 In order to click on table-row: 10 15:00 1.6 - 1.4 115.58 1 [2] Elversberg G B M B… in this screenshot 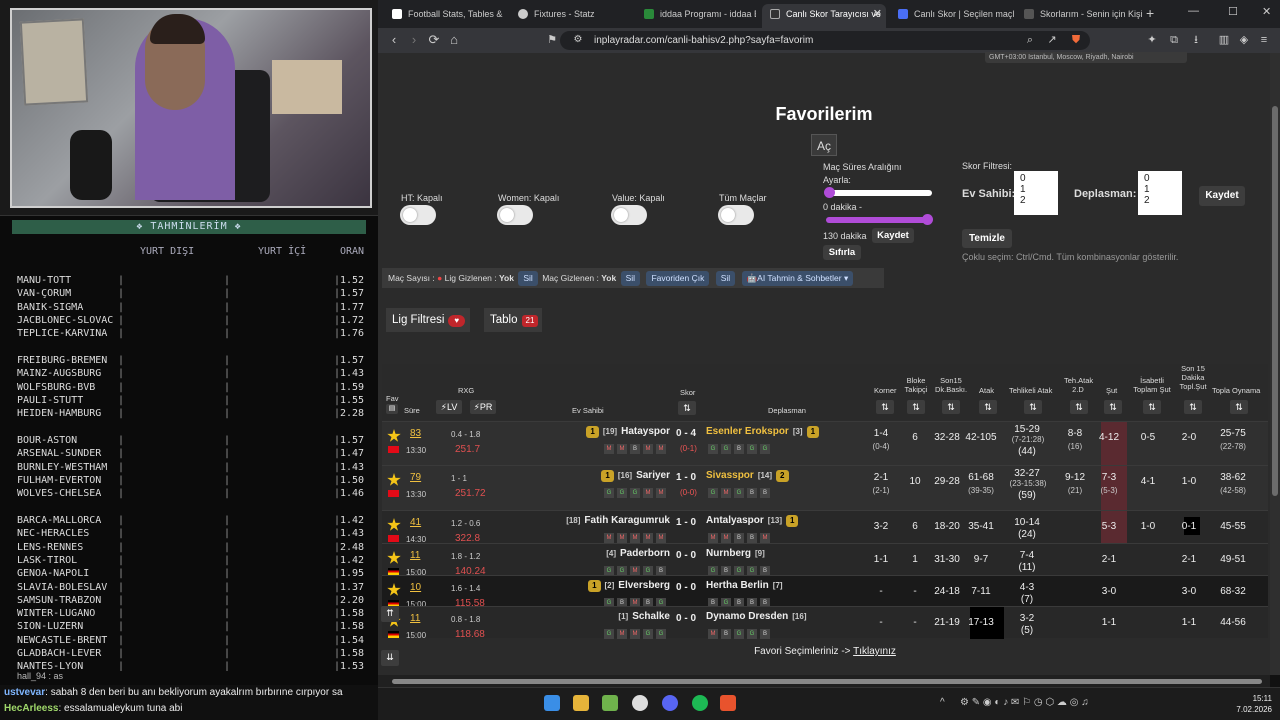, I will do `click(825, 592)`.